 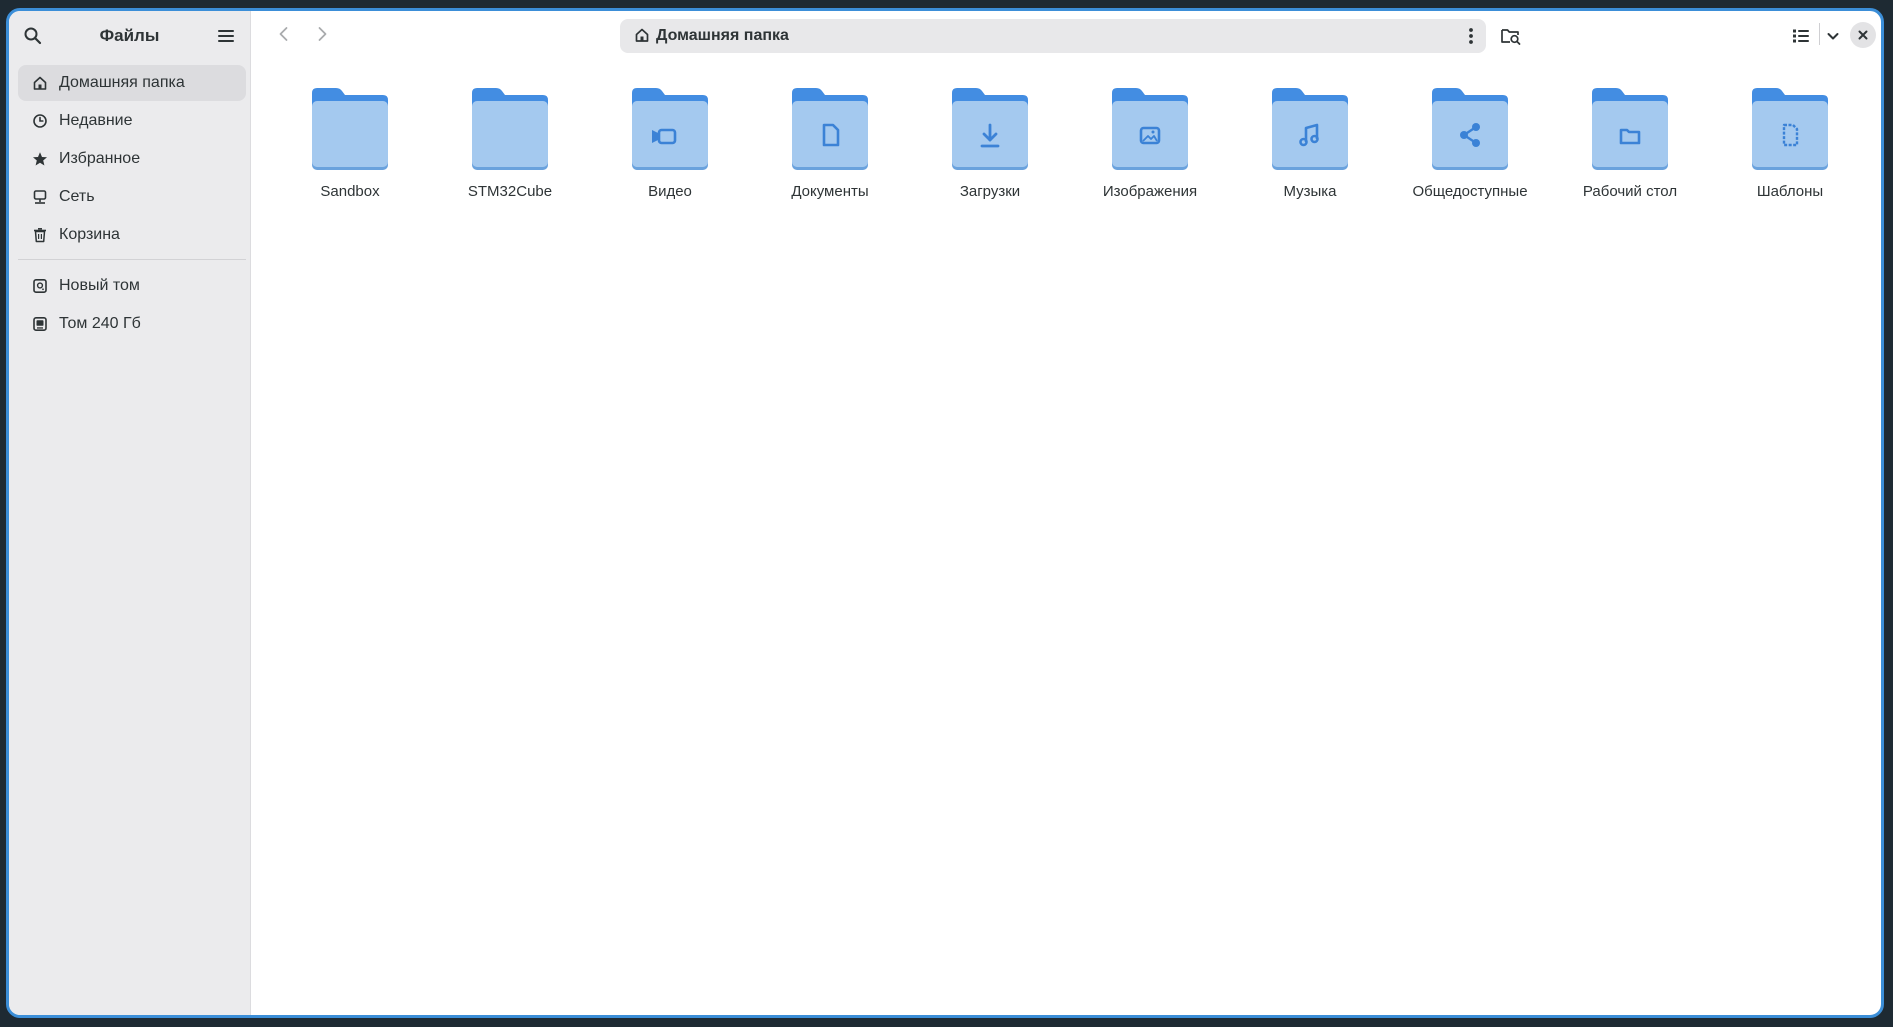 I want to click on header-bar: Домашняя папка, so click(x=1065, y=34).